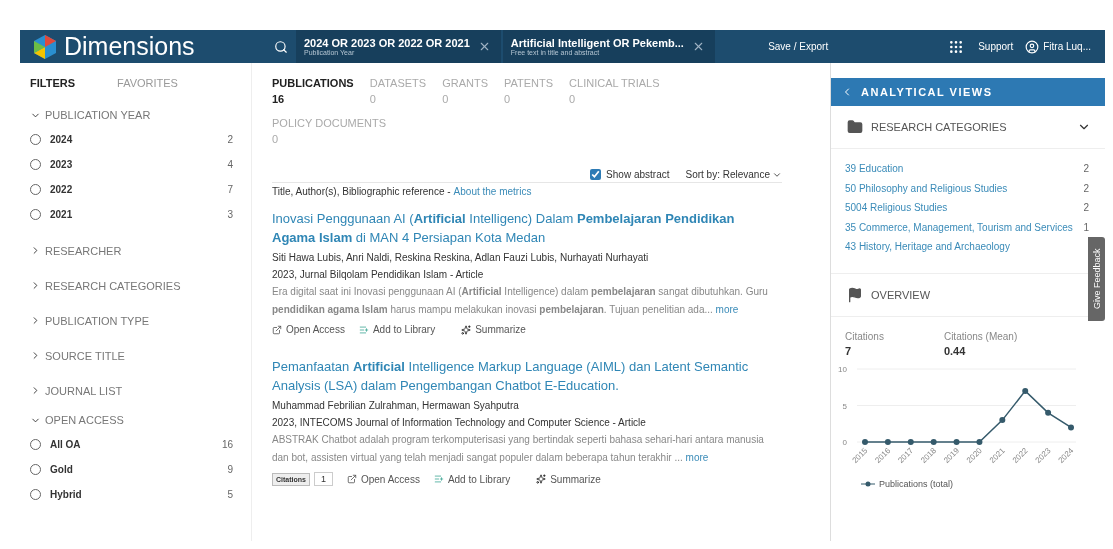 The height and width of the screenshot is (549, 1113). I want to click on filter-option-label: All OA, so click(66, 444).